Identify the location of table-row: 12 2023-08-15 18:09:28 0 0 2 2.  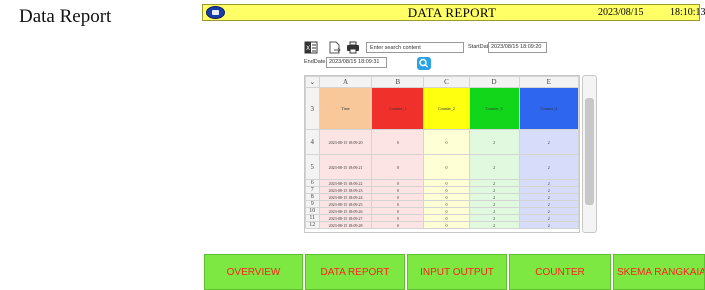
(442, 225).